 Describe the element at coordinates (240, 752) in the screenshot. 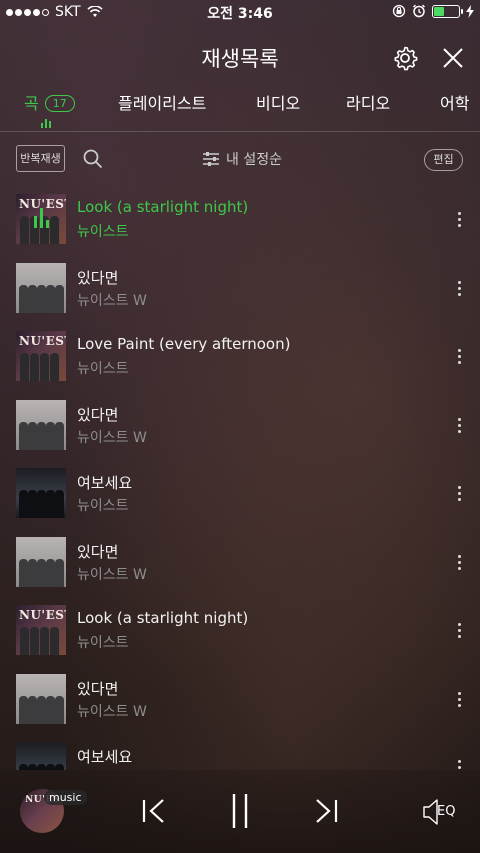

I see `song-row: 여보세요` at that location.